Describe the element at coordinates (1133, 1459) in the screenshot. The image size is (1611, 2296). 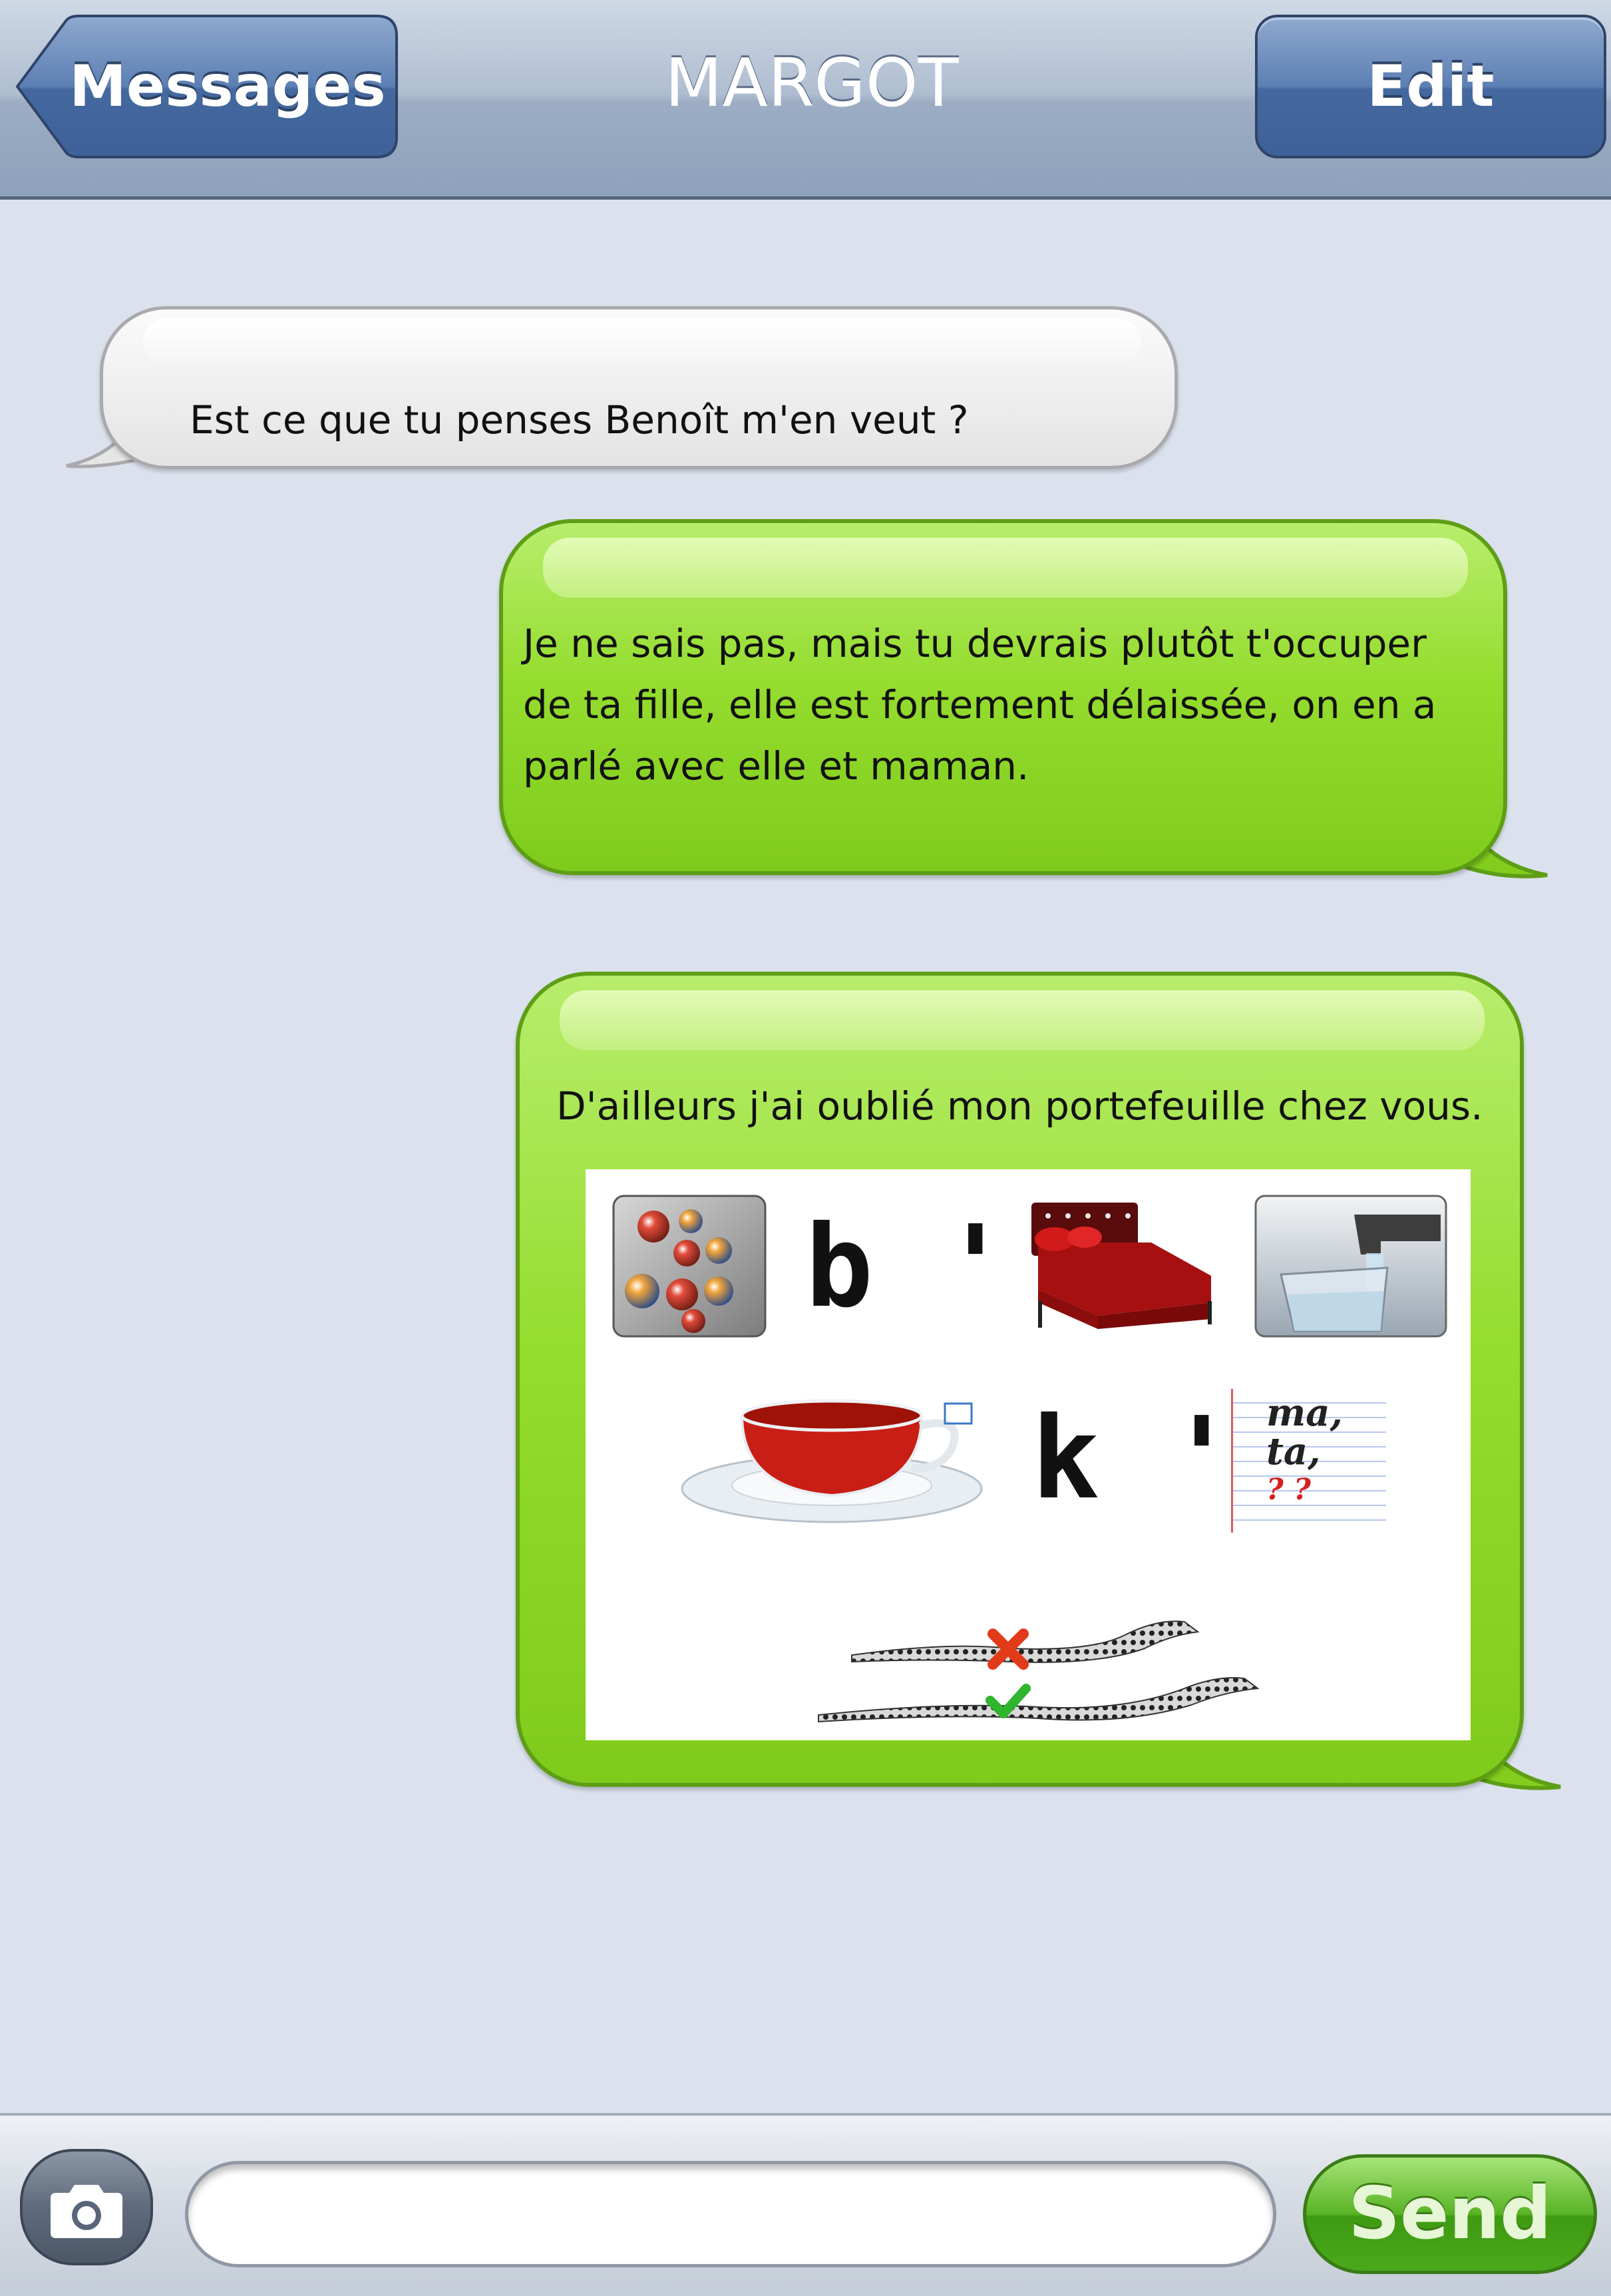
I see `rebus-letter-k: k '` at that location.